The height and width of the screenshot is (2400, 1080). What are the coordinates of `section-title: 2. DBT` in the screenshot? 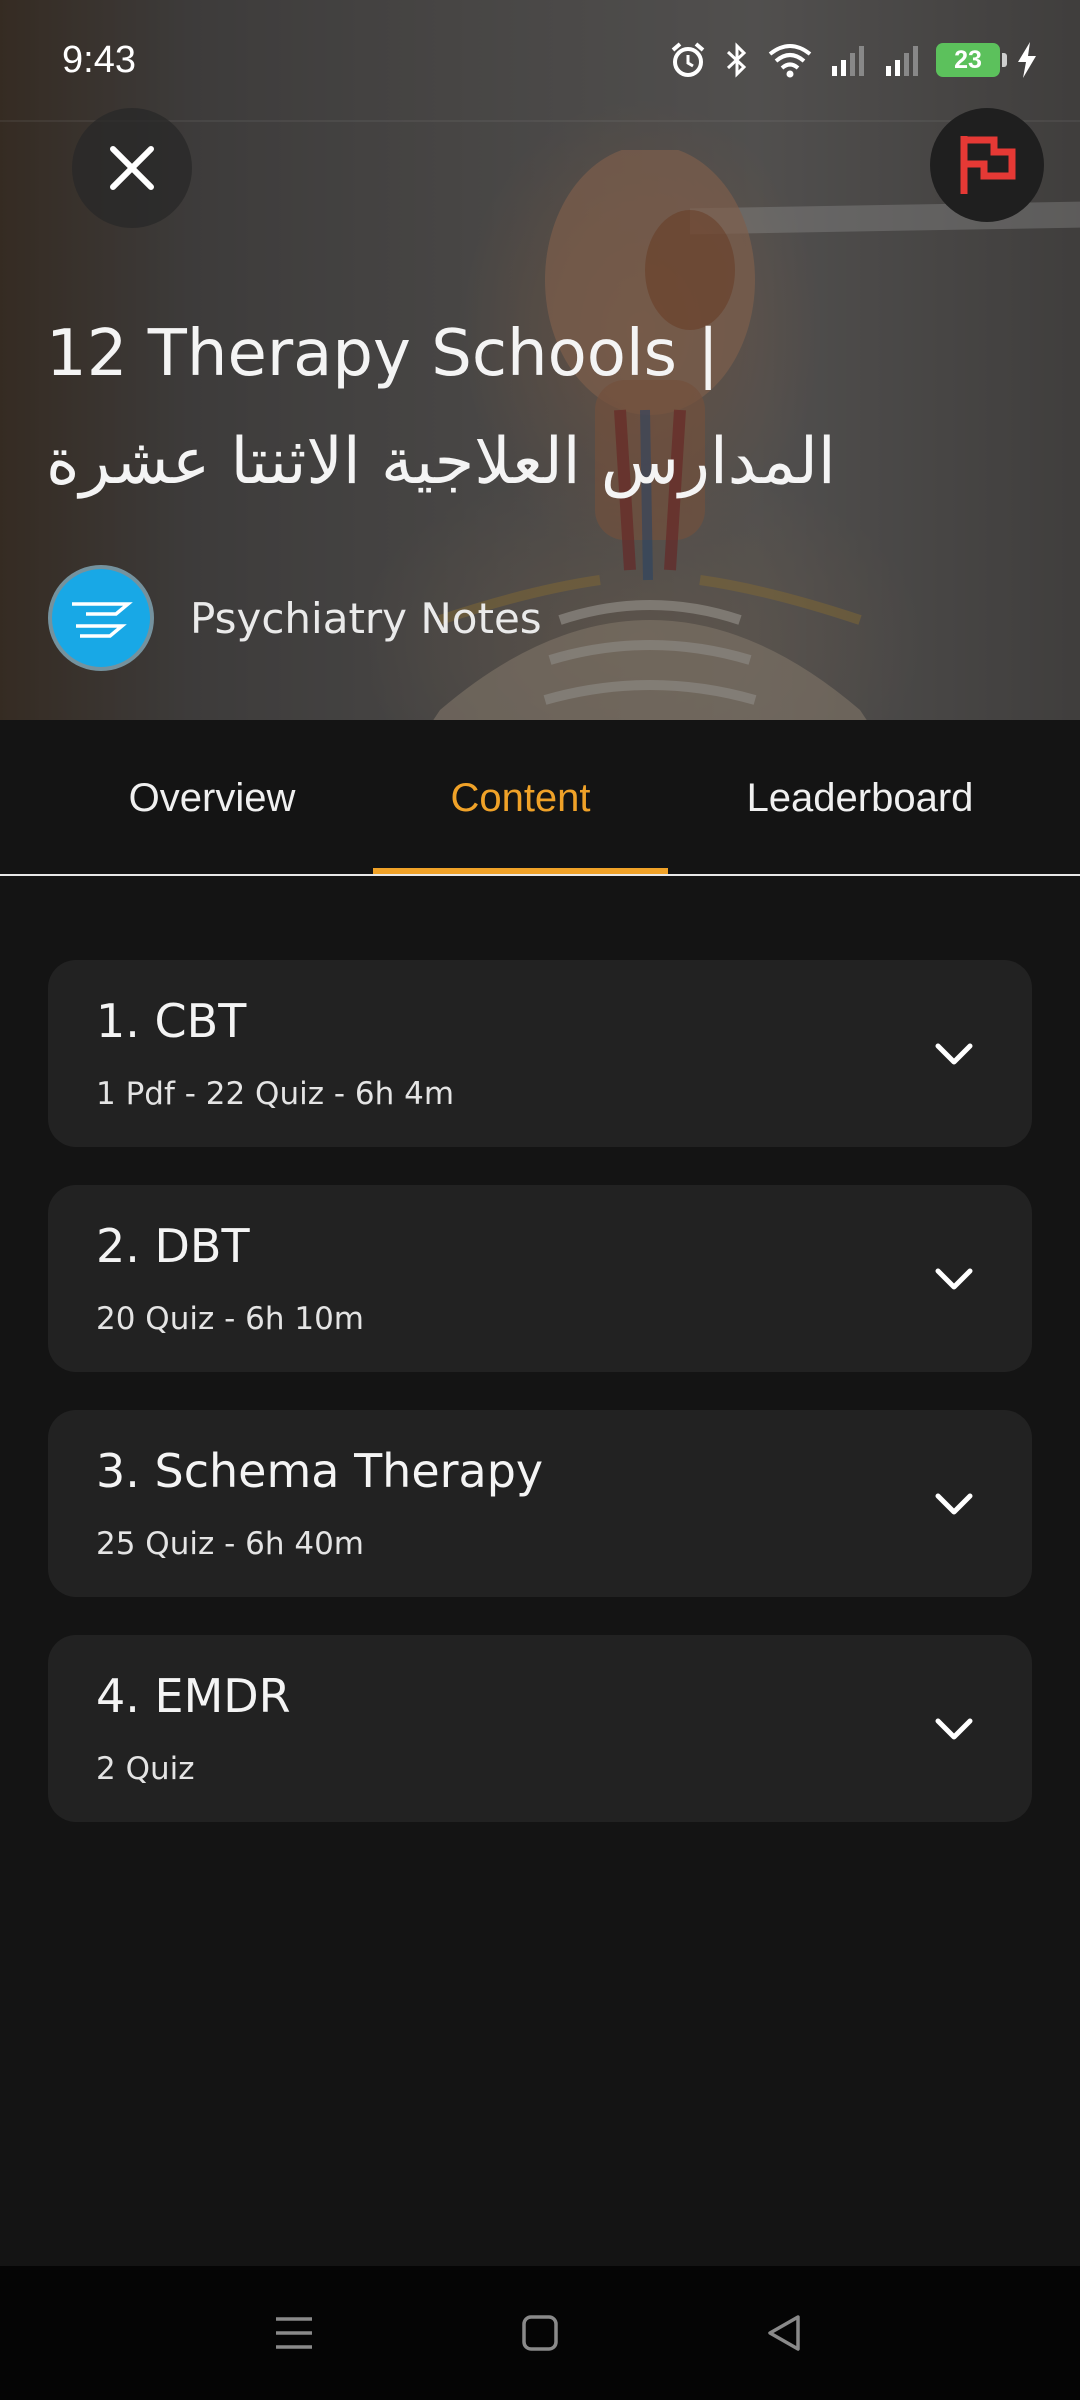 It's located at (173, 1246).